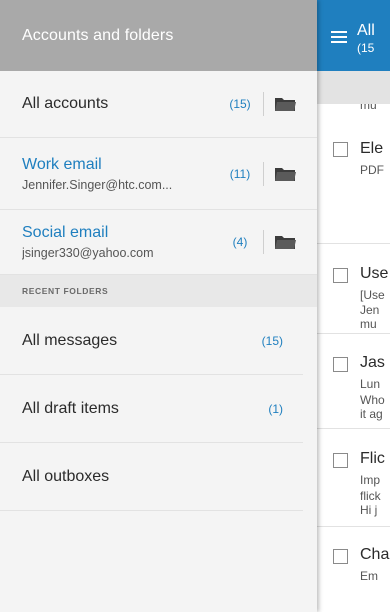 The width and height of the screenshot is (390, 612). What do you see at coordinates (65, 232) in the screenshot?
I see `account-name: Social email` at bounding box center [65, 232].